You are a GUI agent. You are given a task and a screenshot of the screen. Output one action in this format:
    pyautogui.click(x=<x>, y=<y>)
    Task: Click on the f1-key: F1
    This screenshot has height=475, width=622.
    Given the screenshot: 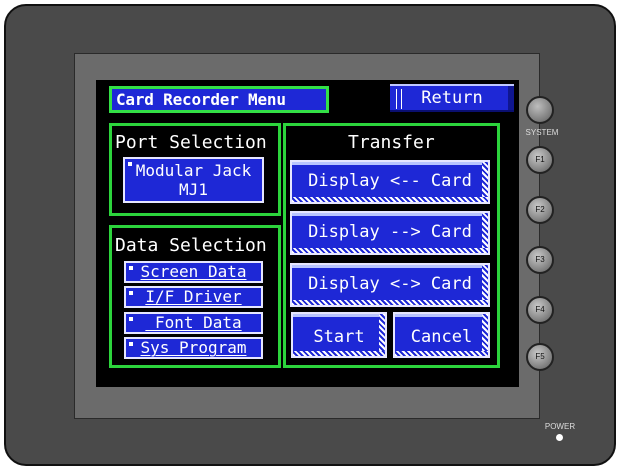 What is the action you would take?
    pyautogui.click(x=540, y=160)
    